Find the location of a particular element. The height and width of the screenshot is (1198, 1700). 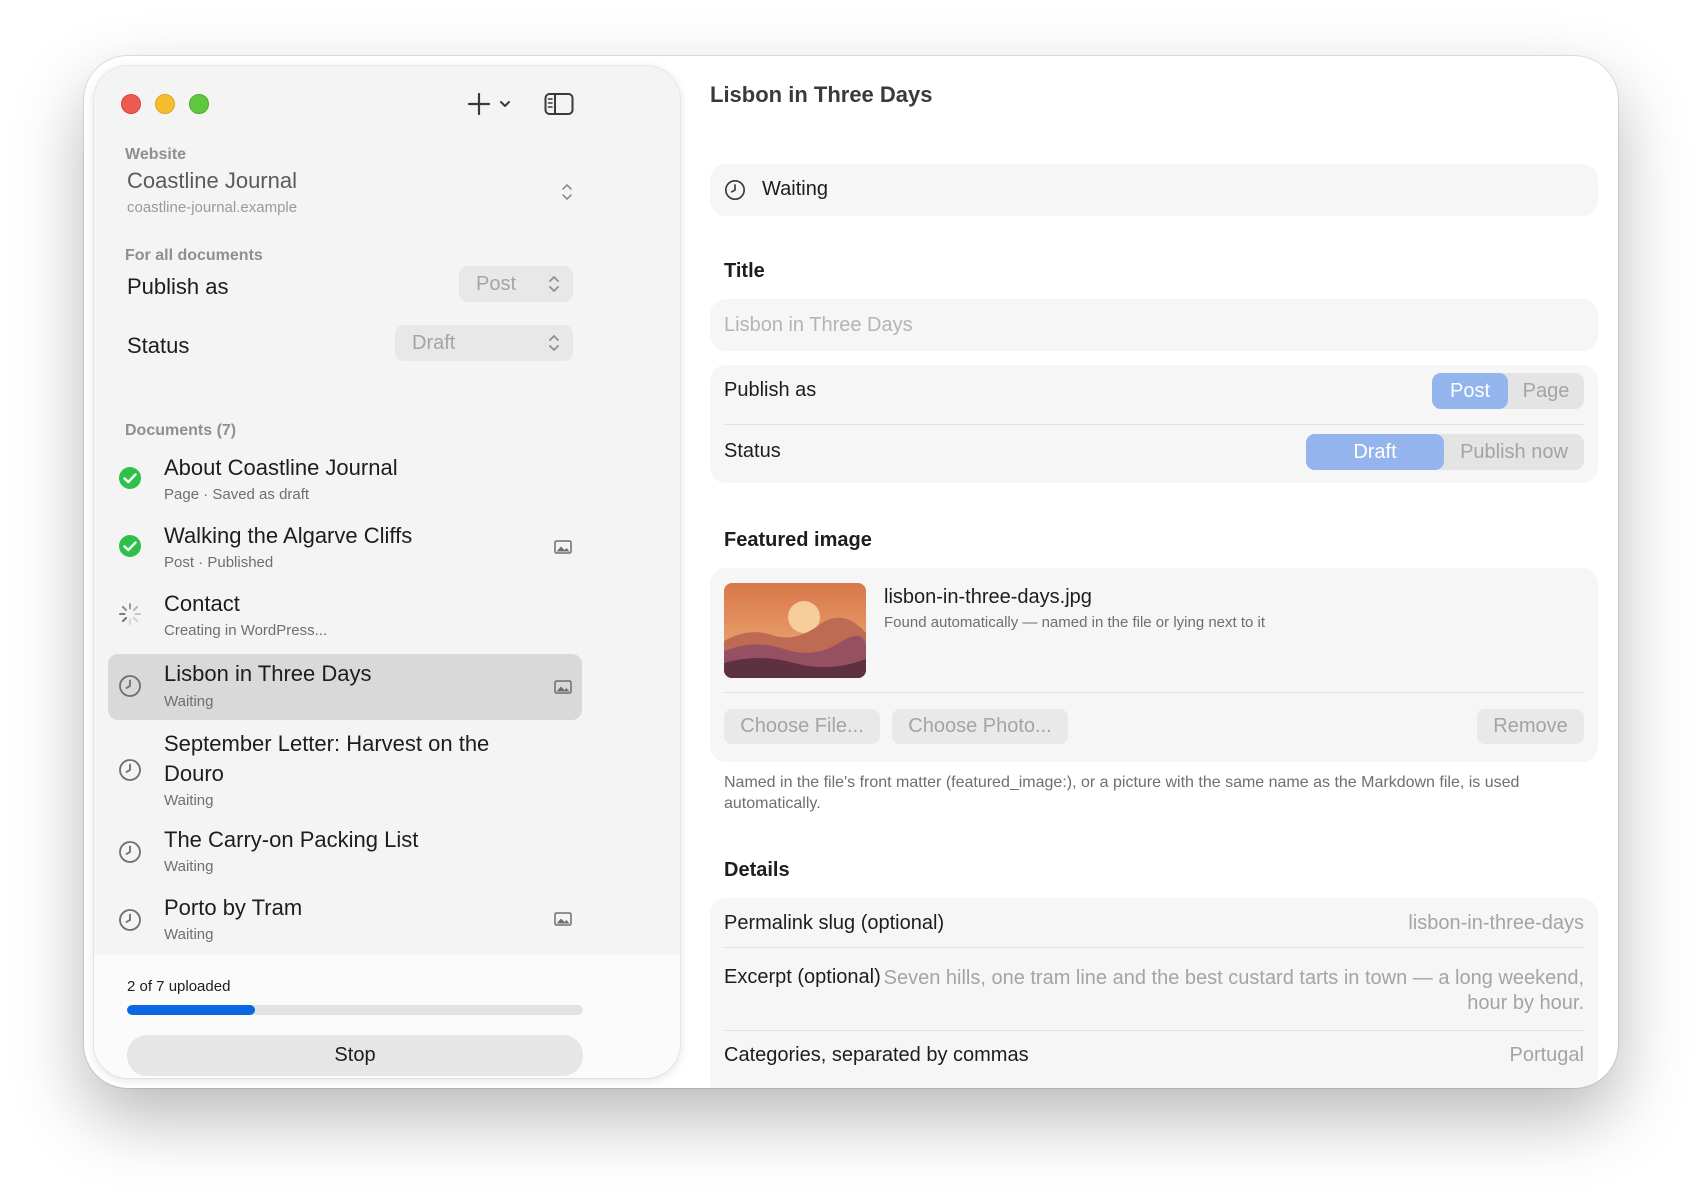

document-title: About Coastline Journal is located at coordinates (281, 467).